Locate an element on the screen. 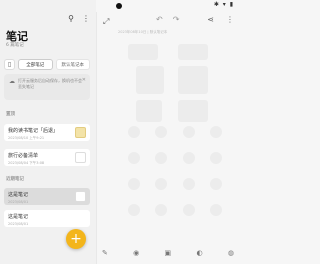 The height and width of the screenshot is (264, 320). note-item: 我的读书笔记「后退」 2023/08/10 上午9:21 is located at coordinates (47, 132).